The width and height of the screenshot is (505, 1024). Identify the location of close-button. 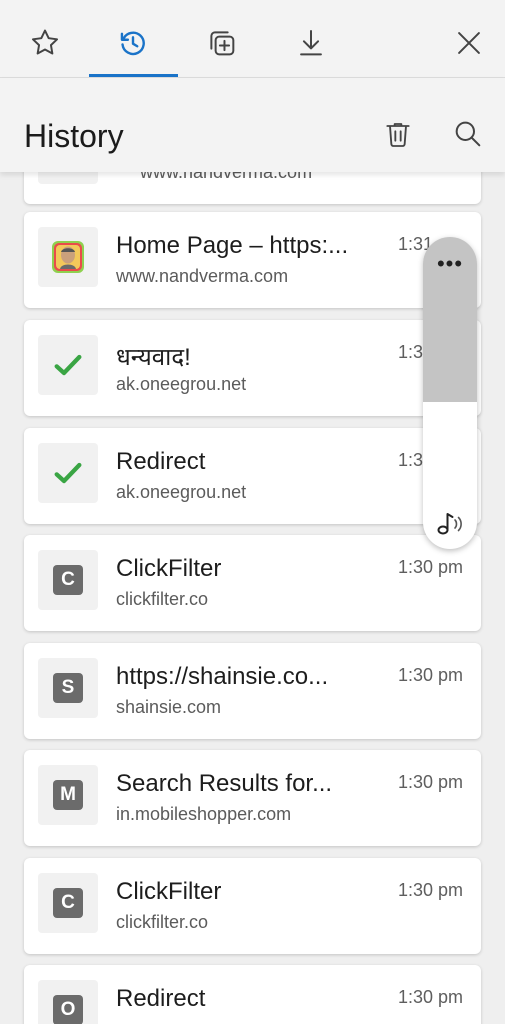
(469, 43).